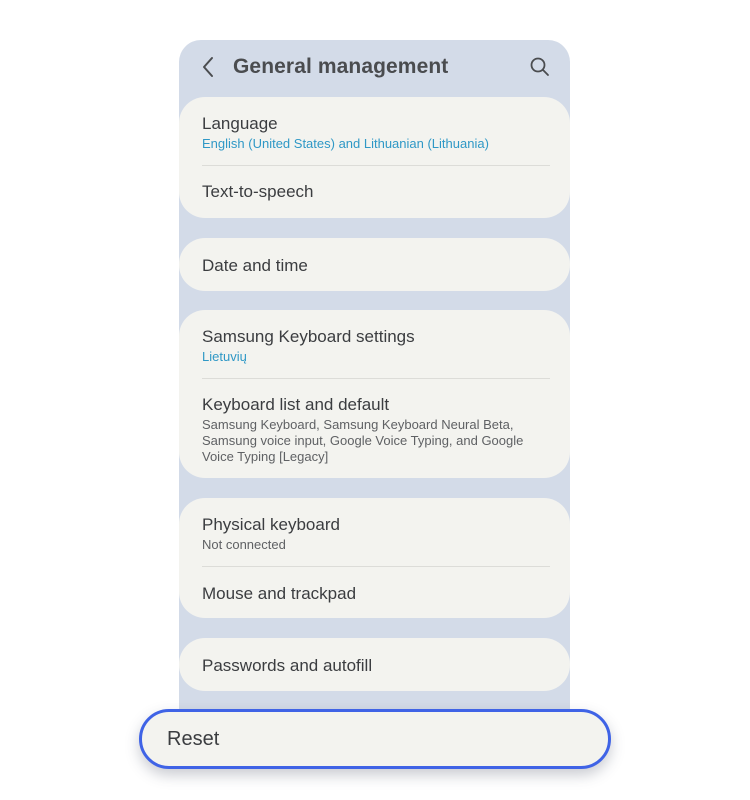 The image size is (750, 800). I want to click on samsung-keyboard-settings-title: Samsung Keyboard settings, so click(308, 336).